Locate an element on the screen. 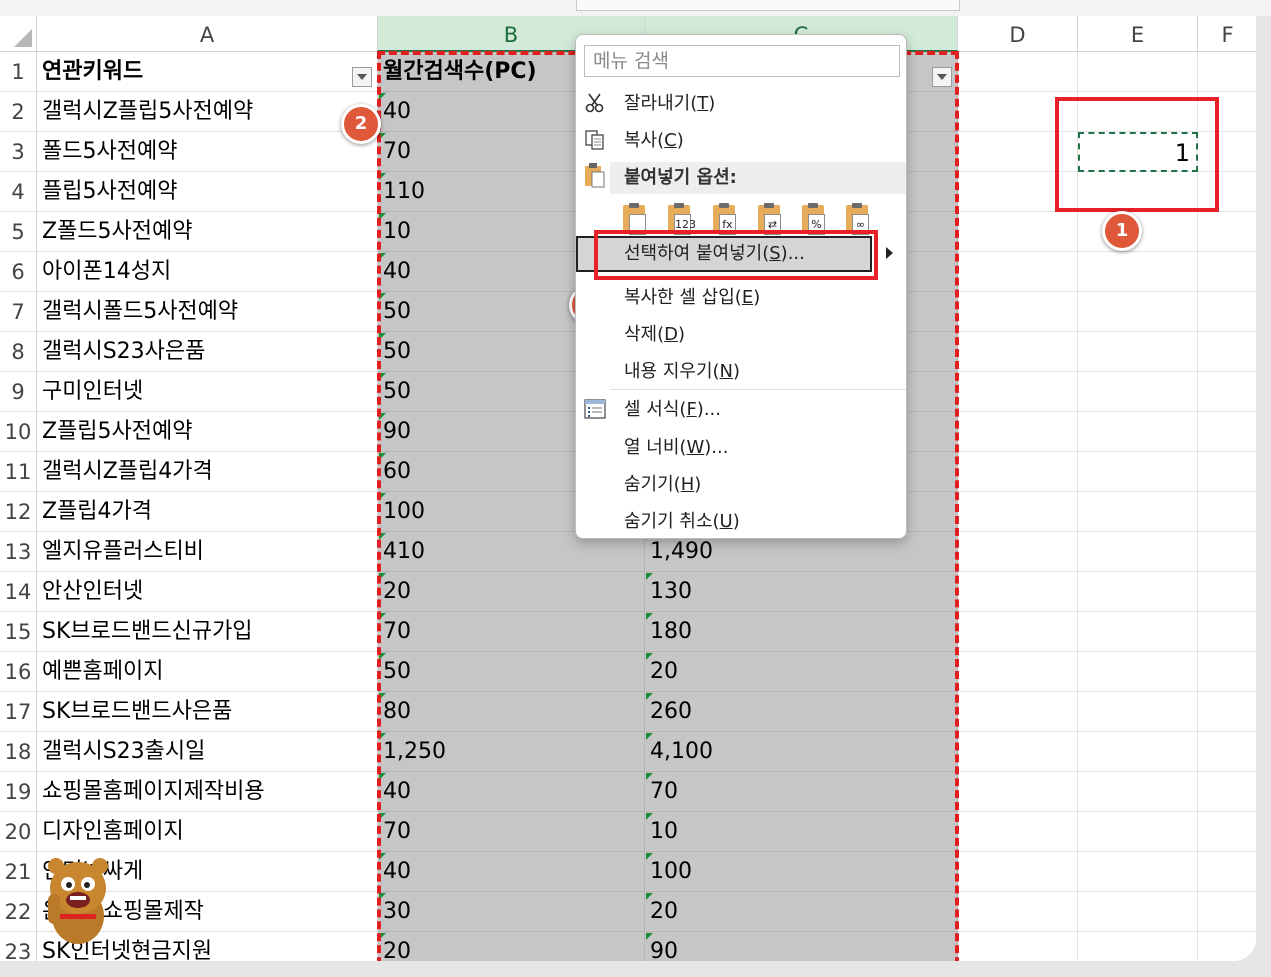  cell-d14 is located at coordinates (1018, 592).